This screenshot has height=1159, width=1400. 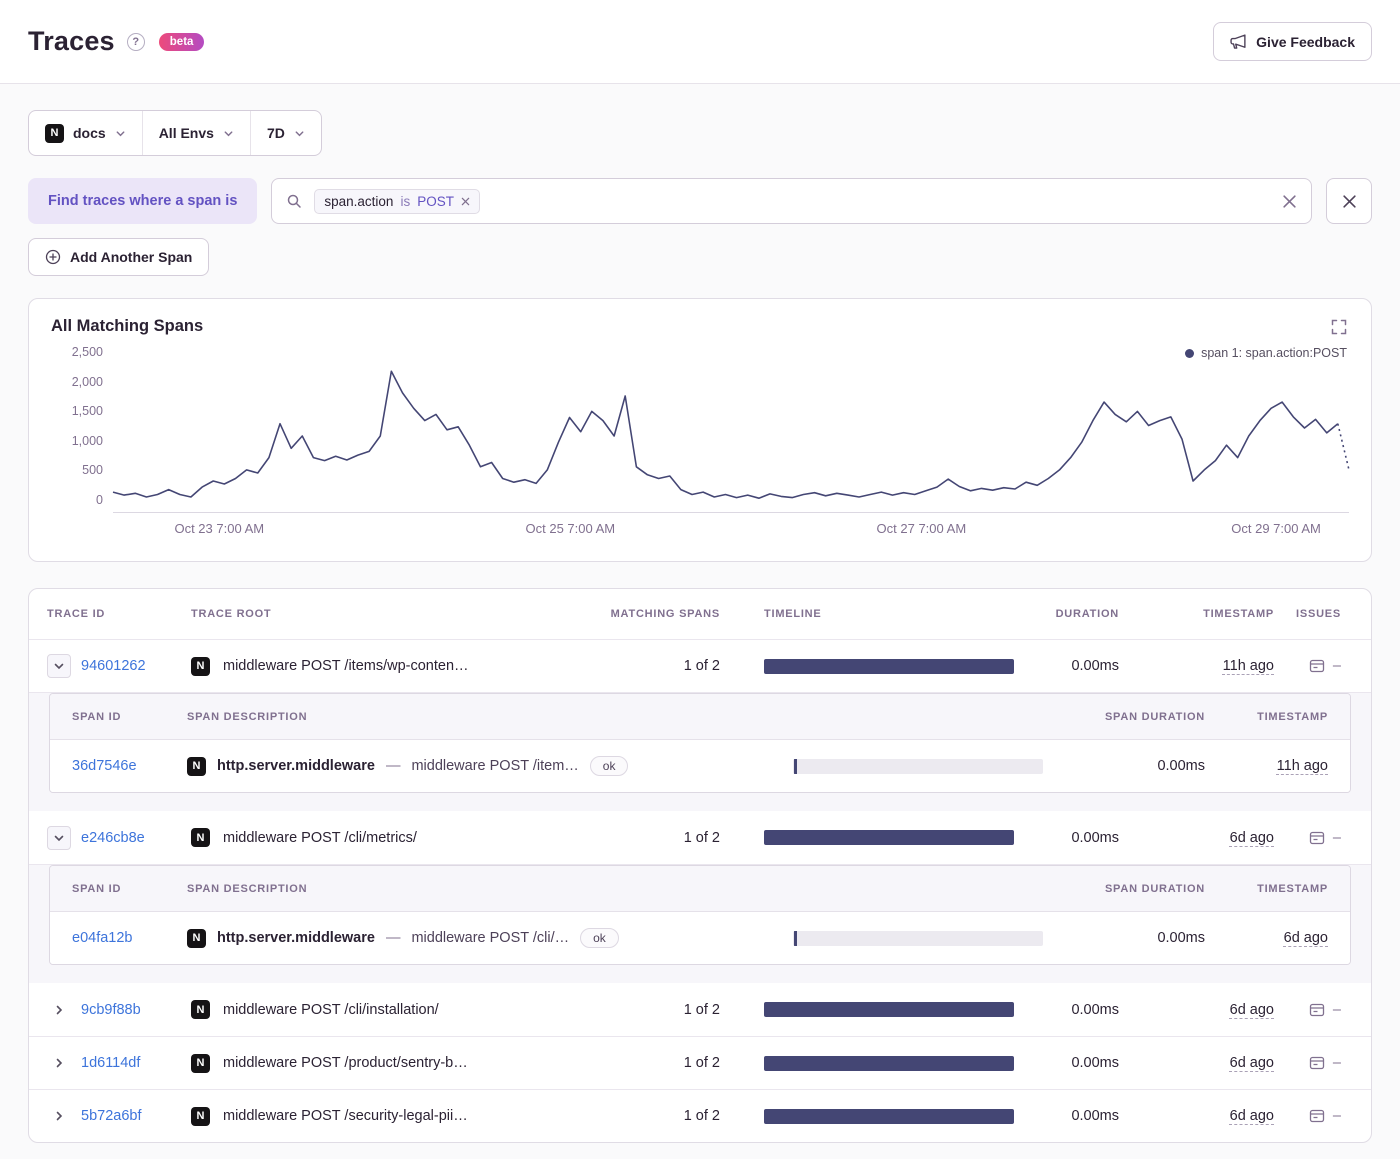 What do you see at coordinates (110, 1063) in the screenshot?
I see `trace-id-link: 1d6114df` at bounding box center [110, 1063].